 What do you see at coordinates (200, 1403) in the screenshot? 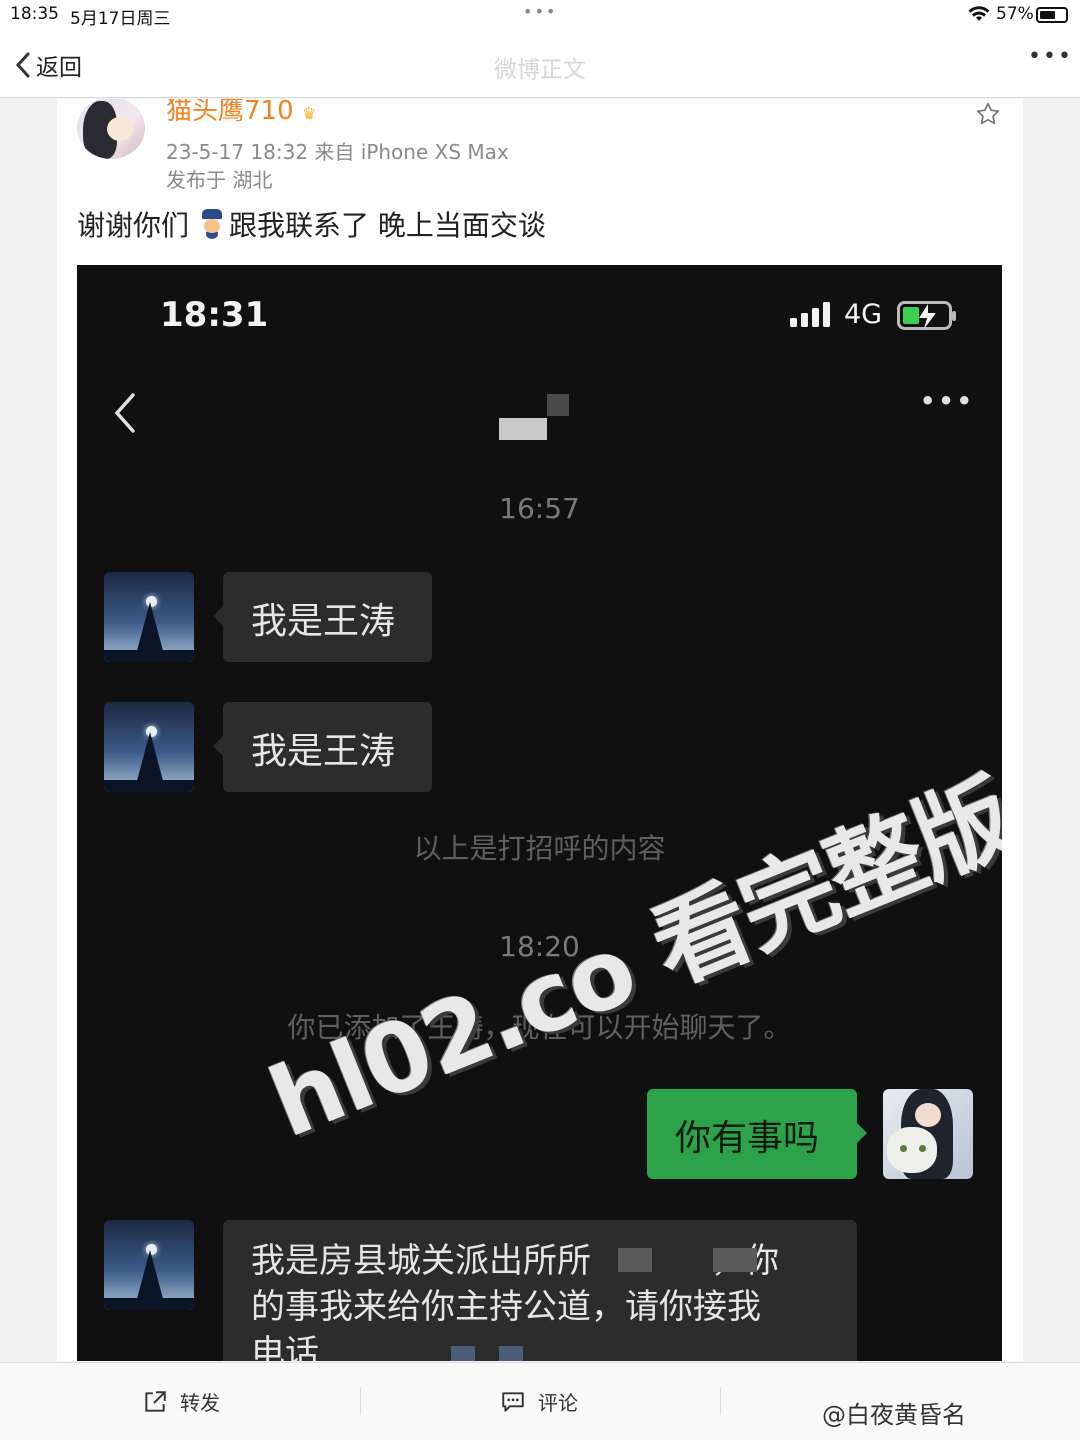
I see `repost-label: 转发` at bounding box center [200, 1403].